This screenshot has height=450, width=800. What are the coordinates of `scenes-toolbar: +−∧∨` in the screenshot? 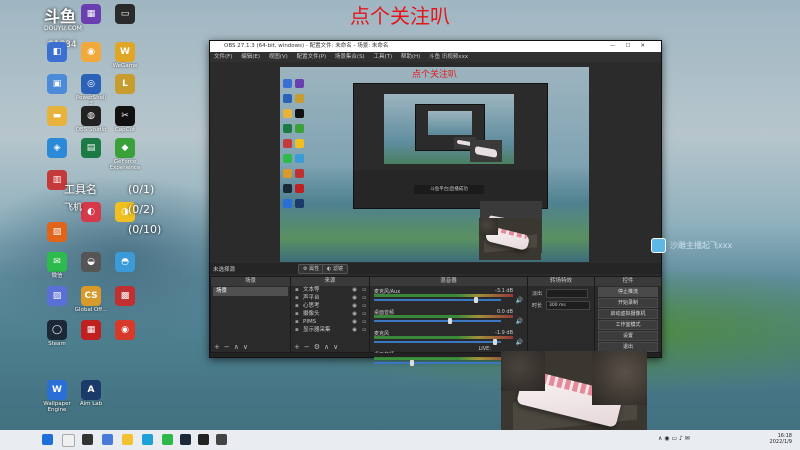 It's located at (250, 347).